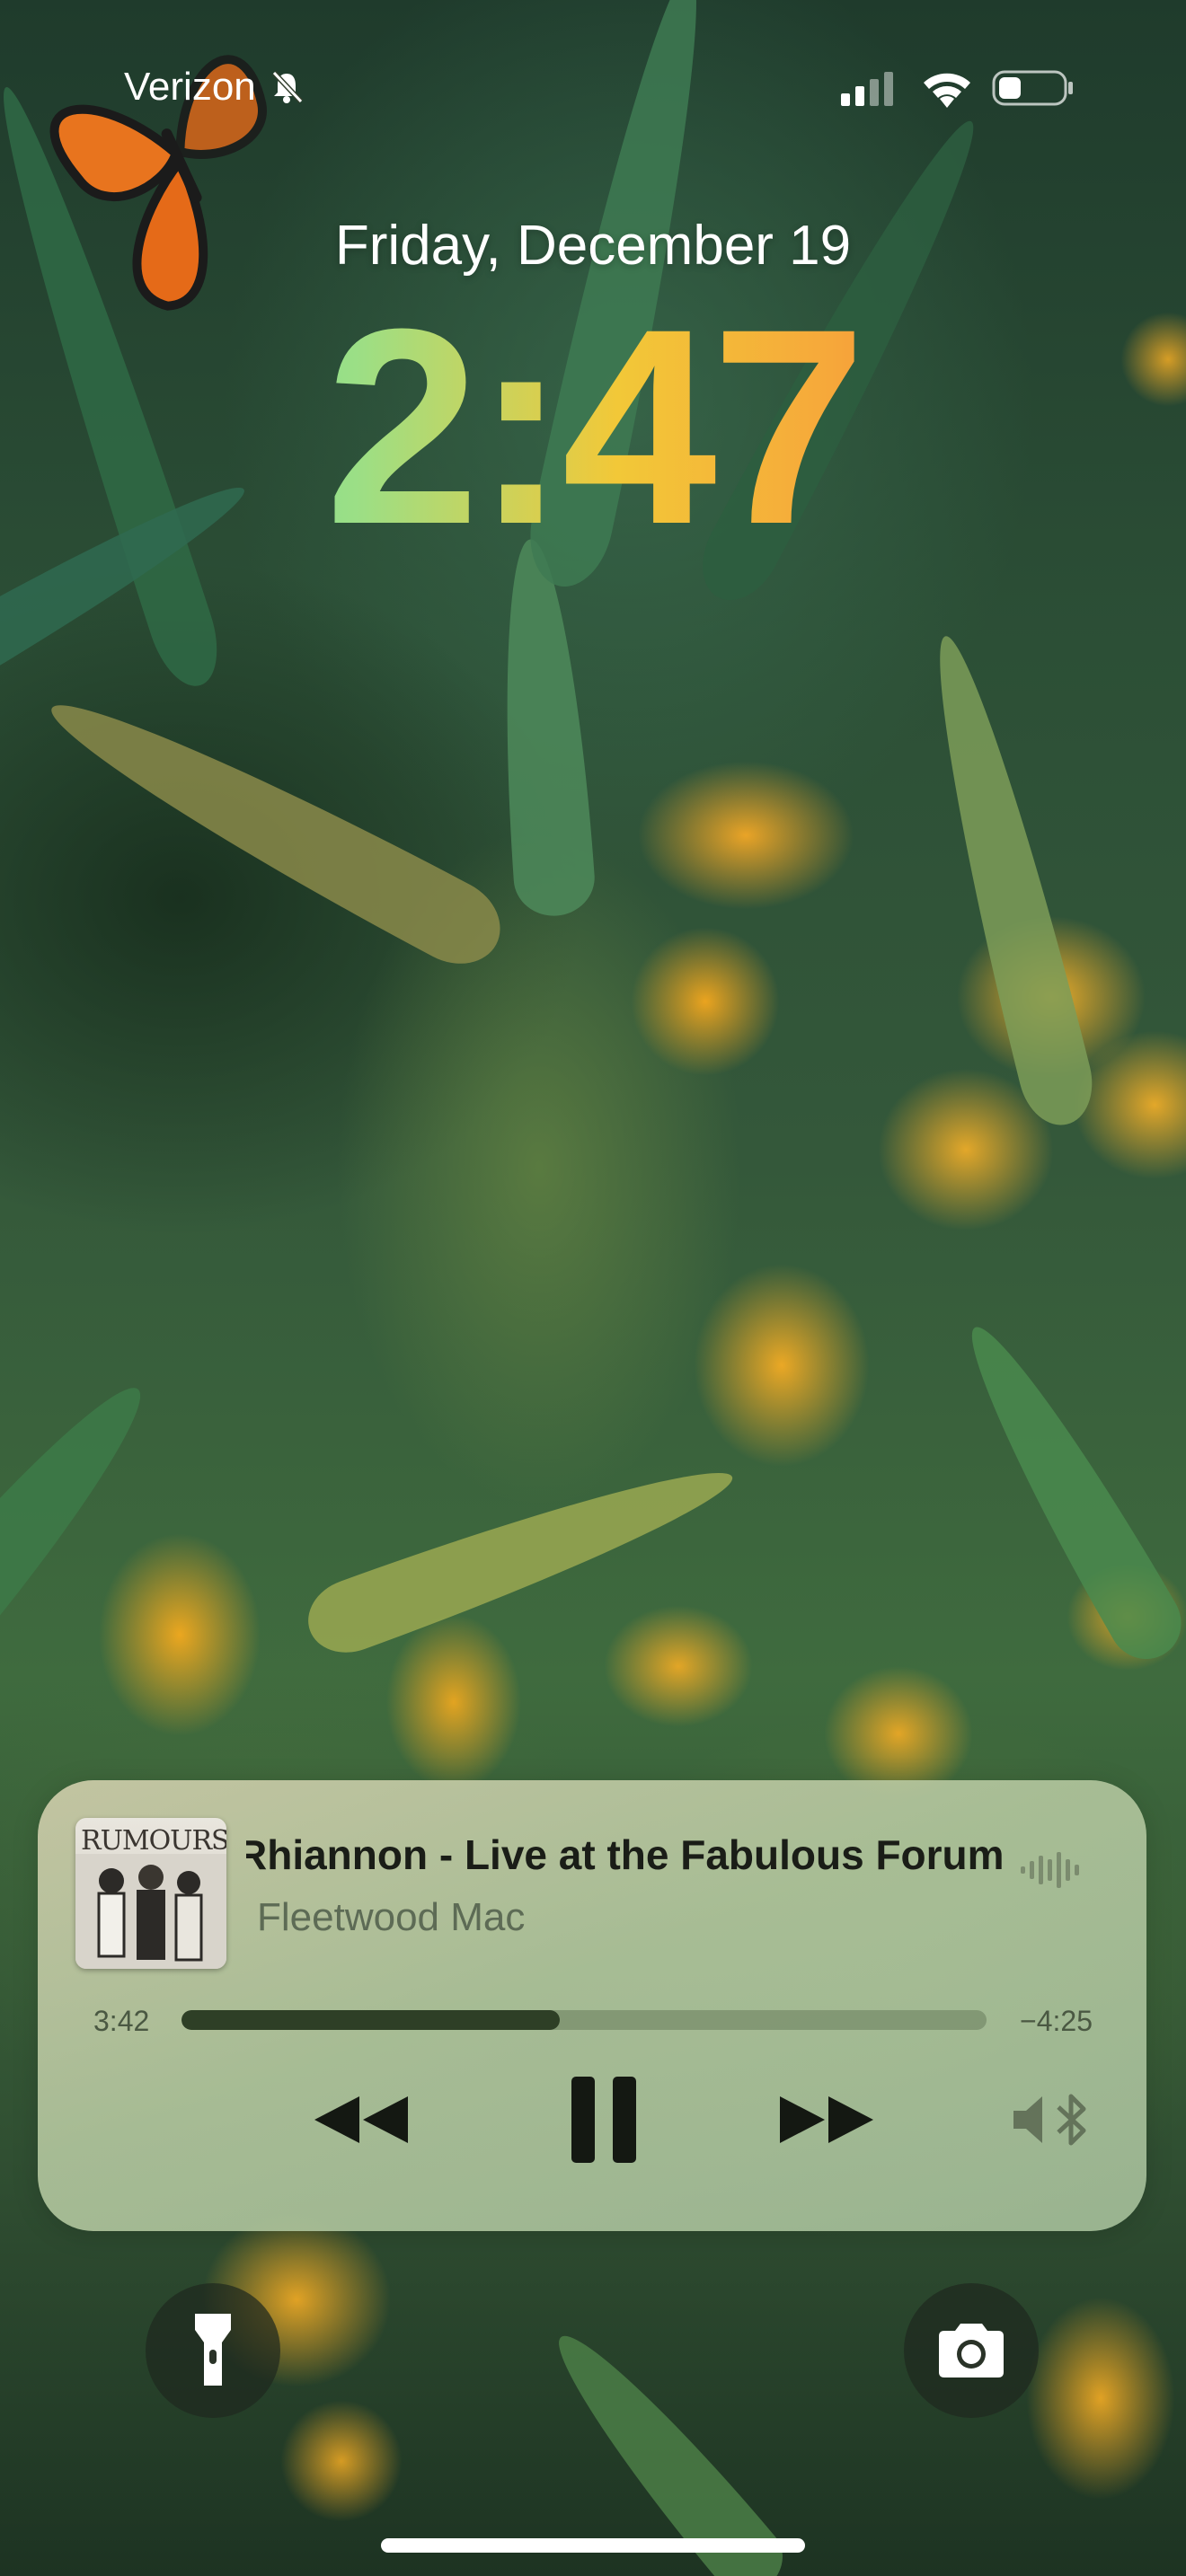  What do you see at coordinates (371, 2020) in the screenshot?
I see `playback-progress` at bounding box center [371, 2020].